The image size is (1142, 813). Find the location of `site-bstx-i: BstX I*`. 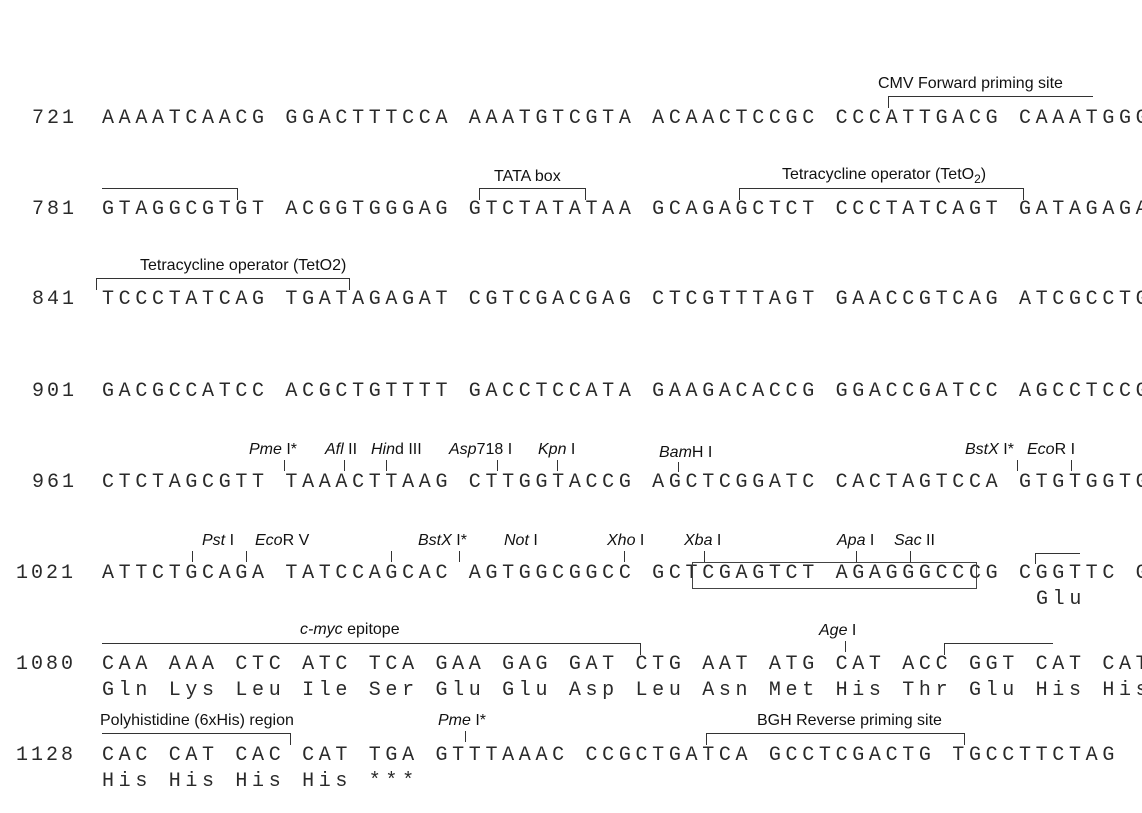

site-bstx-i: BstX I* is located at coordinates (989, 450).